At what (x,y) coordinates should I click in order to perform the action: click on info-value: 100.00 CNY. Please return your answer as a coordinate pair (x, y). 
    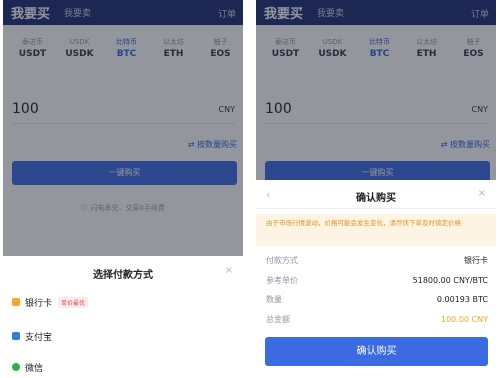
    Looking at the image, I should click on (464, 319).